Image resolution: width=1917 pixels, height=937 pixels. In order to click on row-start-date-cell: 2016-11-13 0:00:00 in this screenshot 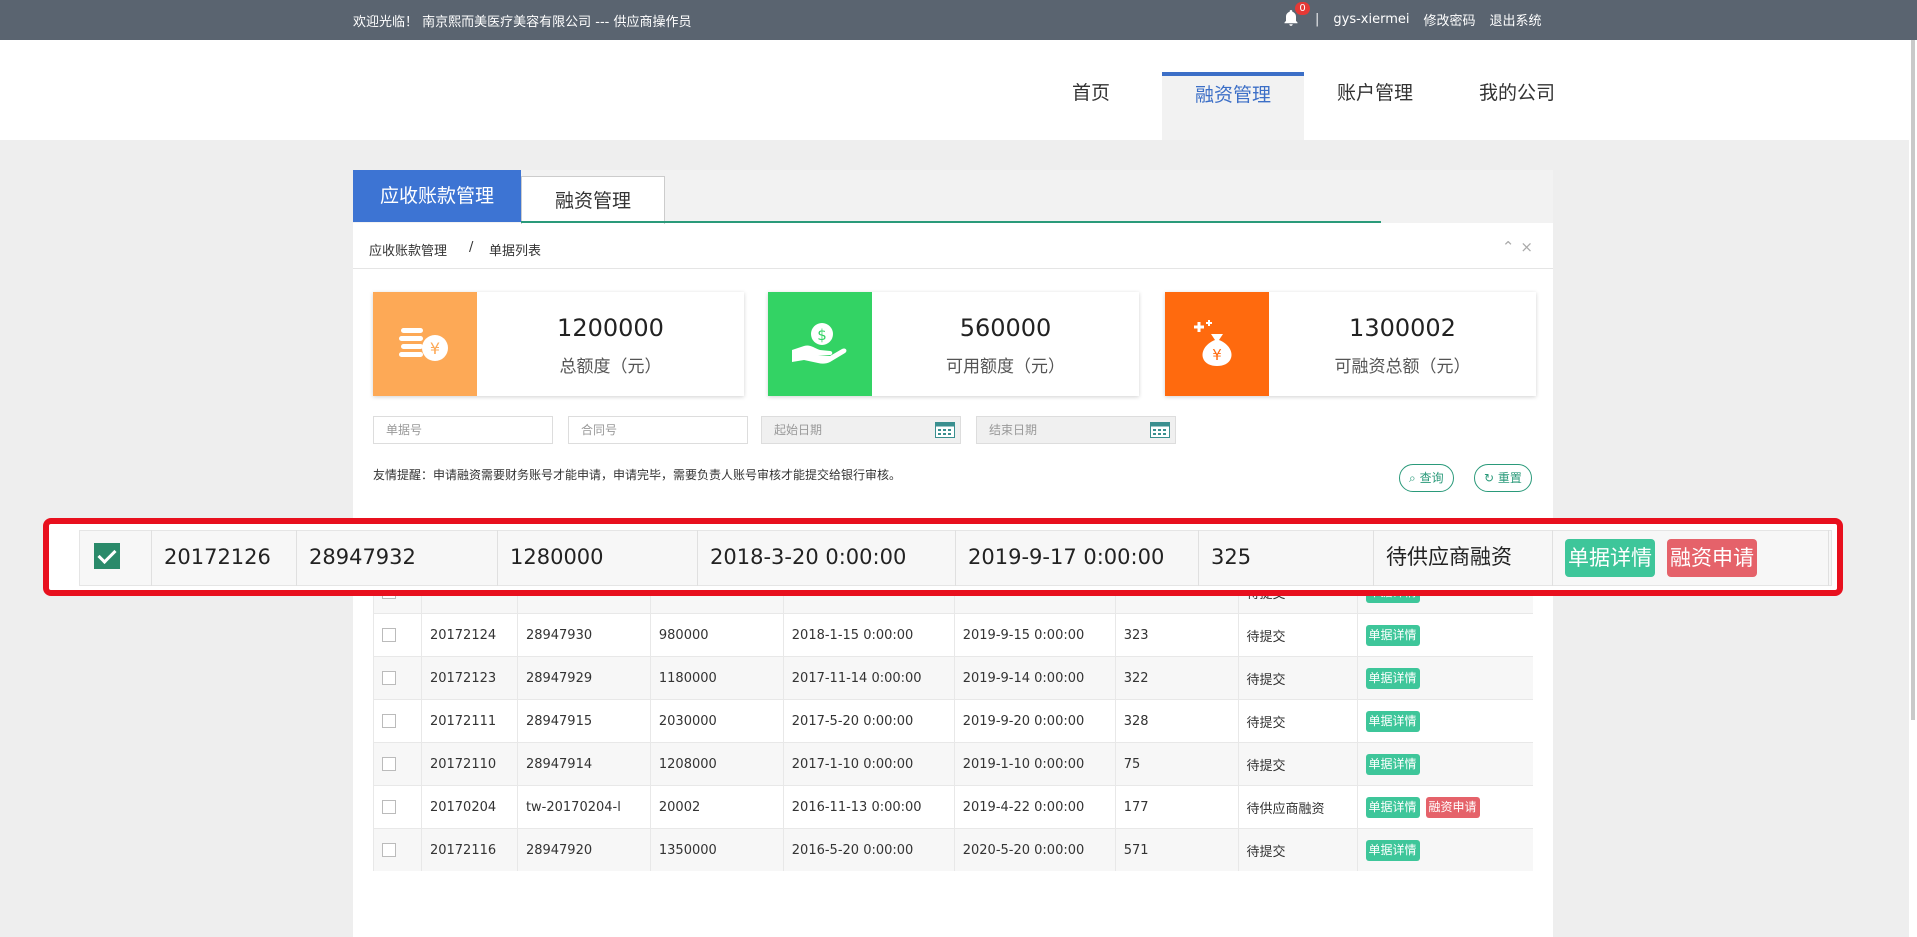, I will do `click(868, 807)`.